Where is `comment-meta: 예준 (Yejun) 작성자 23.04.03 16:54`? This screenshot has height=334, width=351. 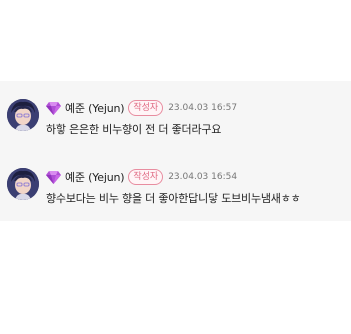
comment-meta: 예준 (Yejun) 작성자 23.04.03 16:54 is located at coordinates (141, 177).